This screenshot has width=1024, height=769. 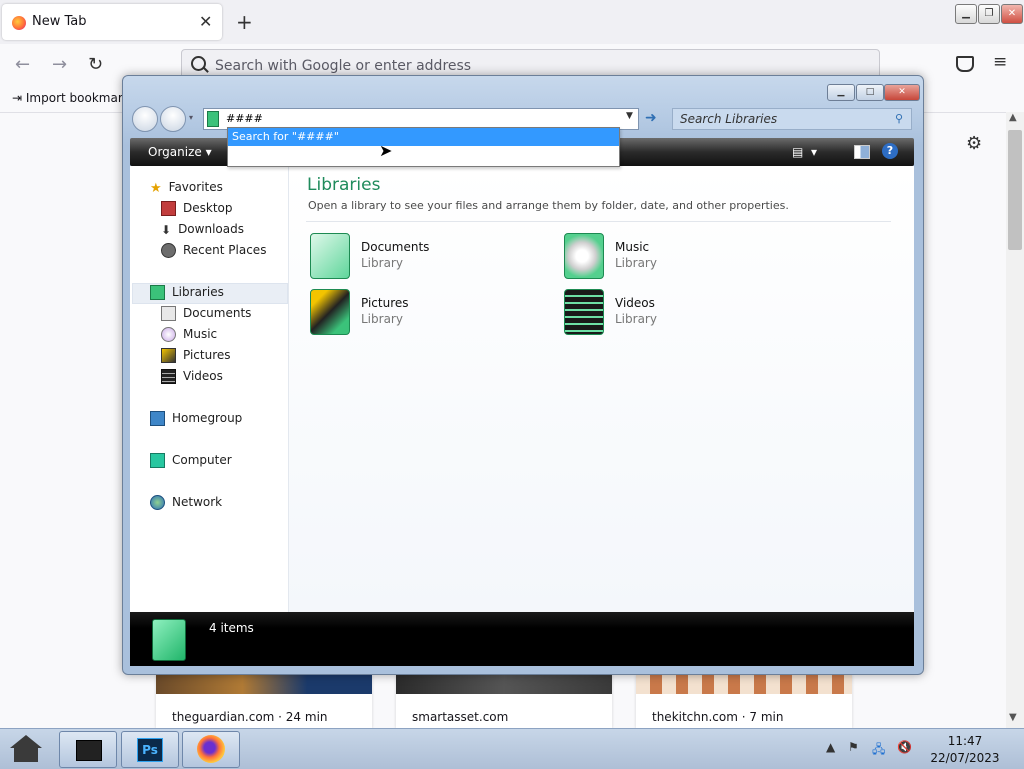 What do you see at coordinates (830, 747) in the screenshot?
I see `show-hidden-icons: ▲` at bounding box center [830, 747].